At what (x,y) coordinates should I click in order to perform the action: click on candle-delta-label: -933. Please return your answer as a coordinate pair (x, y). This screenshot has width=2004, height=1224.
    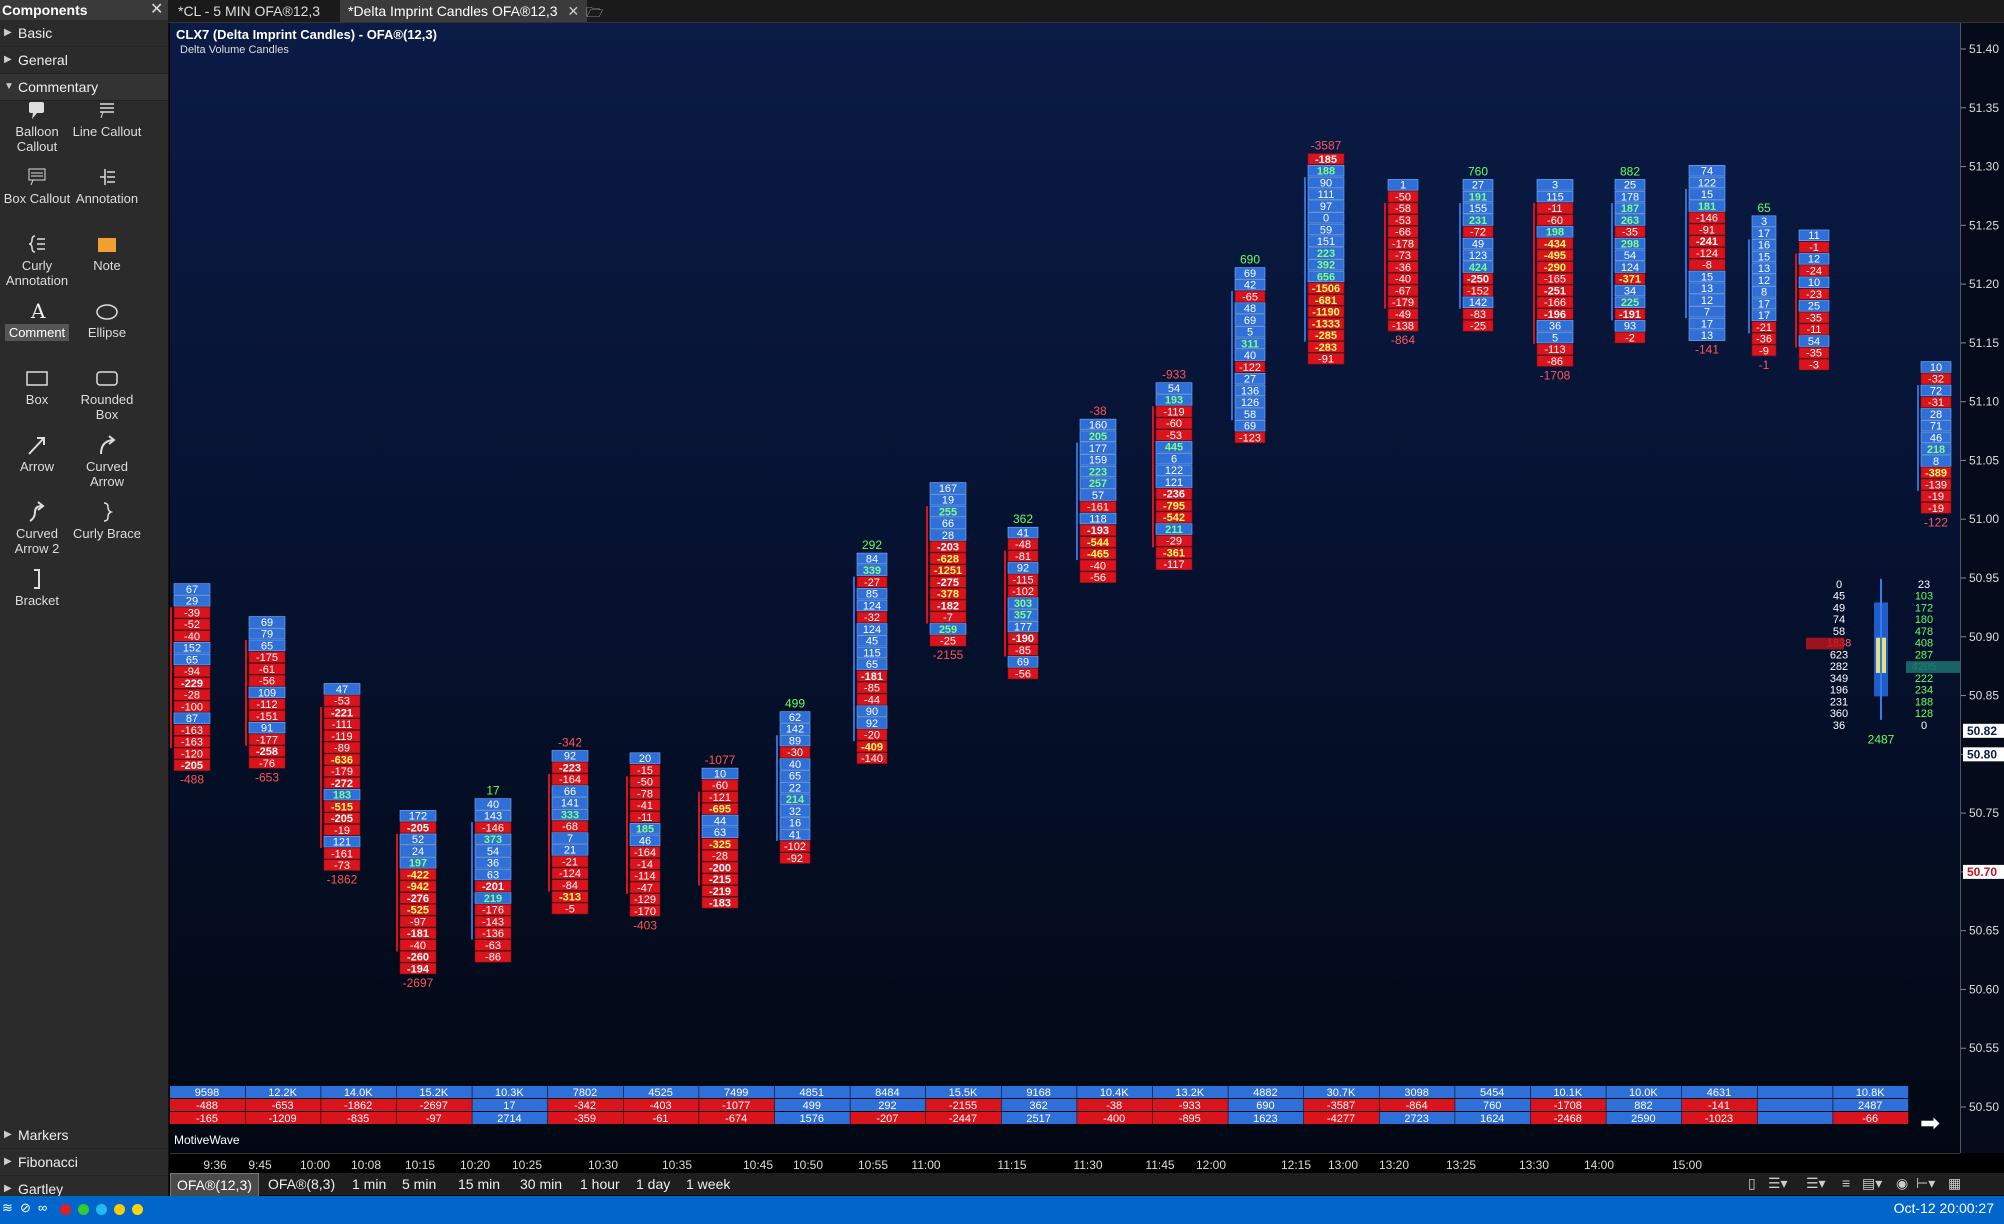
    Looking at the image, I should click on (1174, 375).